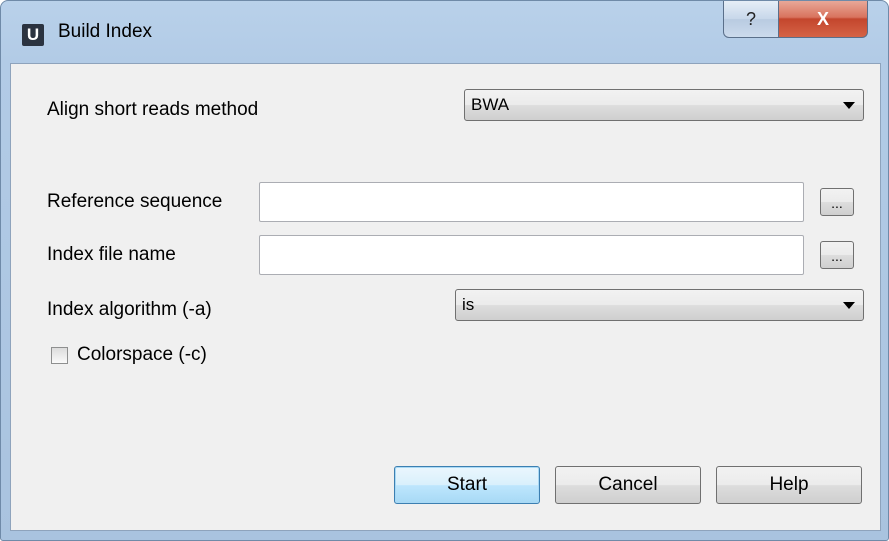 Image resolution: width=889 pixels, height=541 pixels. Describe the element at coordinates (135, 201) in the screenshot. I see `reference-label: Reference sequence` at that location.